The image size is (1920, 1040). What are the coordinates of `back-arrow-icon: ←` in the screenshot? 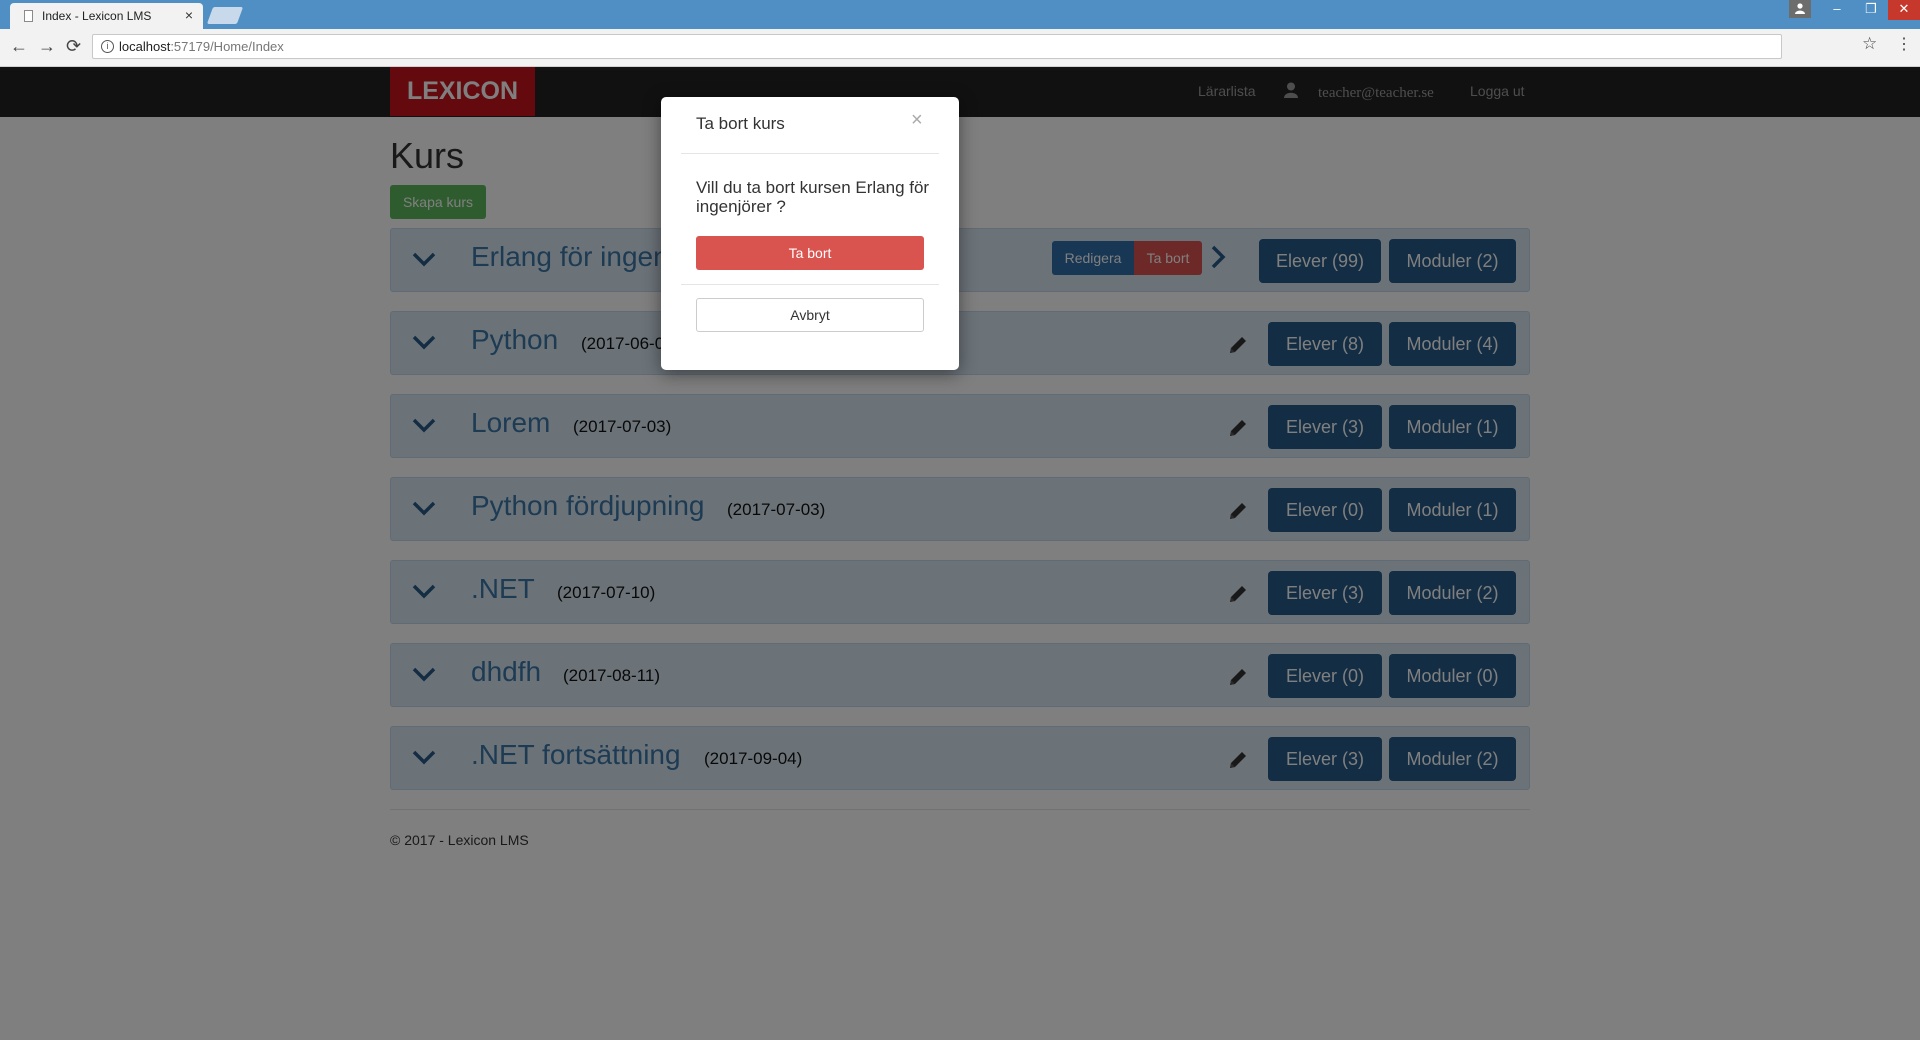 It's located at (19, 46).